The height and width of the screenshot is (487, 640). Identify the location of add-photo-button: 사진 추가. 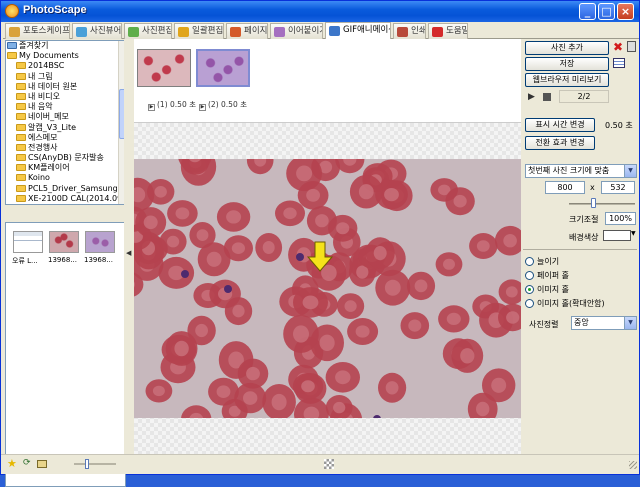
(567, 48).